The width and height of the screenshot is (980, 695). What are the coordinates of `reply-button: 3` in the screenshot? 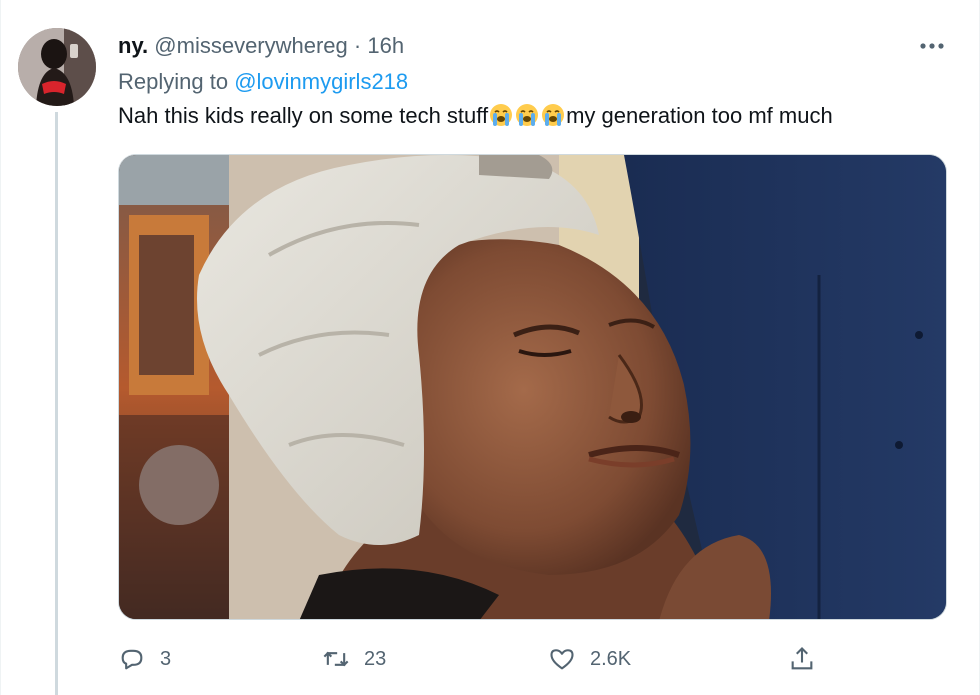 It's located at (144, 659).